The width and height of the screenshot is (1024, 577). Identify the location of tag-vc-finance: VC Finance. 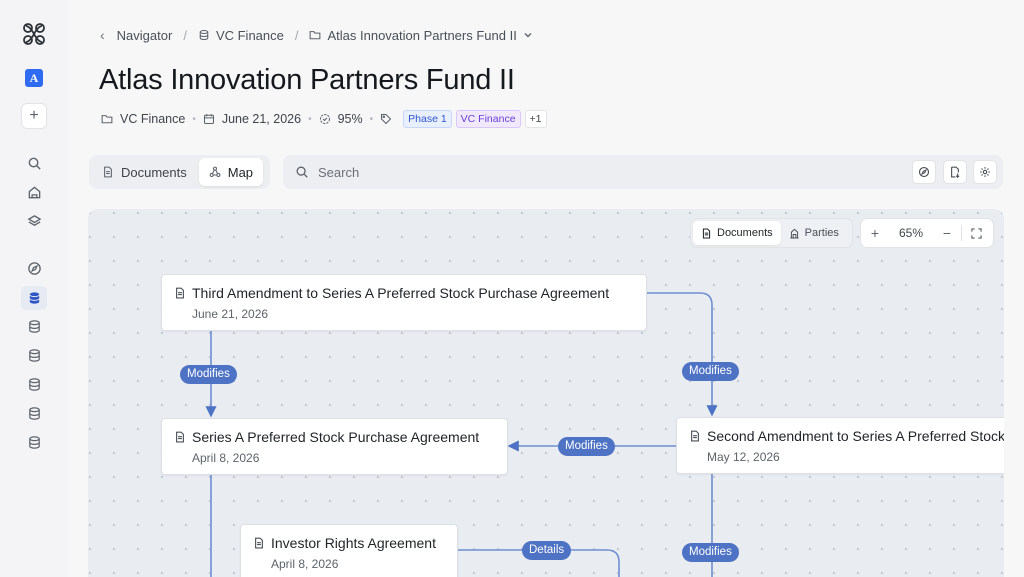
(488, 119).